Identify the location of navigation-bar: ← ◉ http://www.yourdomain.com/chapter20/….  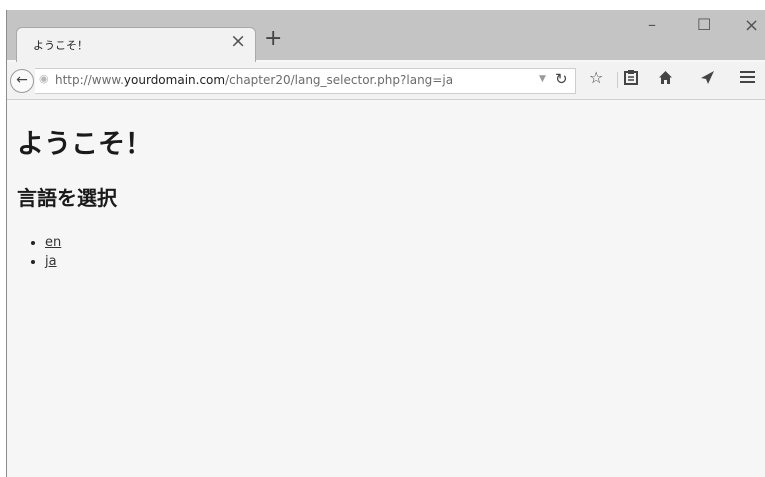
(386, 81).